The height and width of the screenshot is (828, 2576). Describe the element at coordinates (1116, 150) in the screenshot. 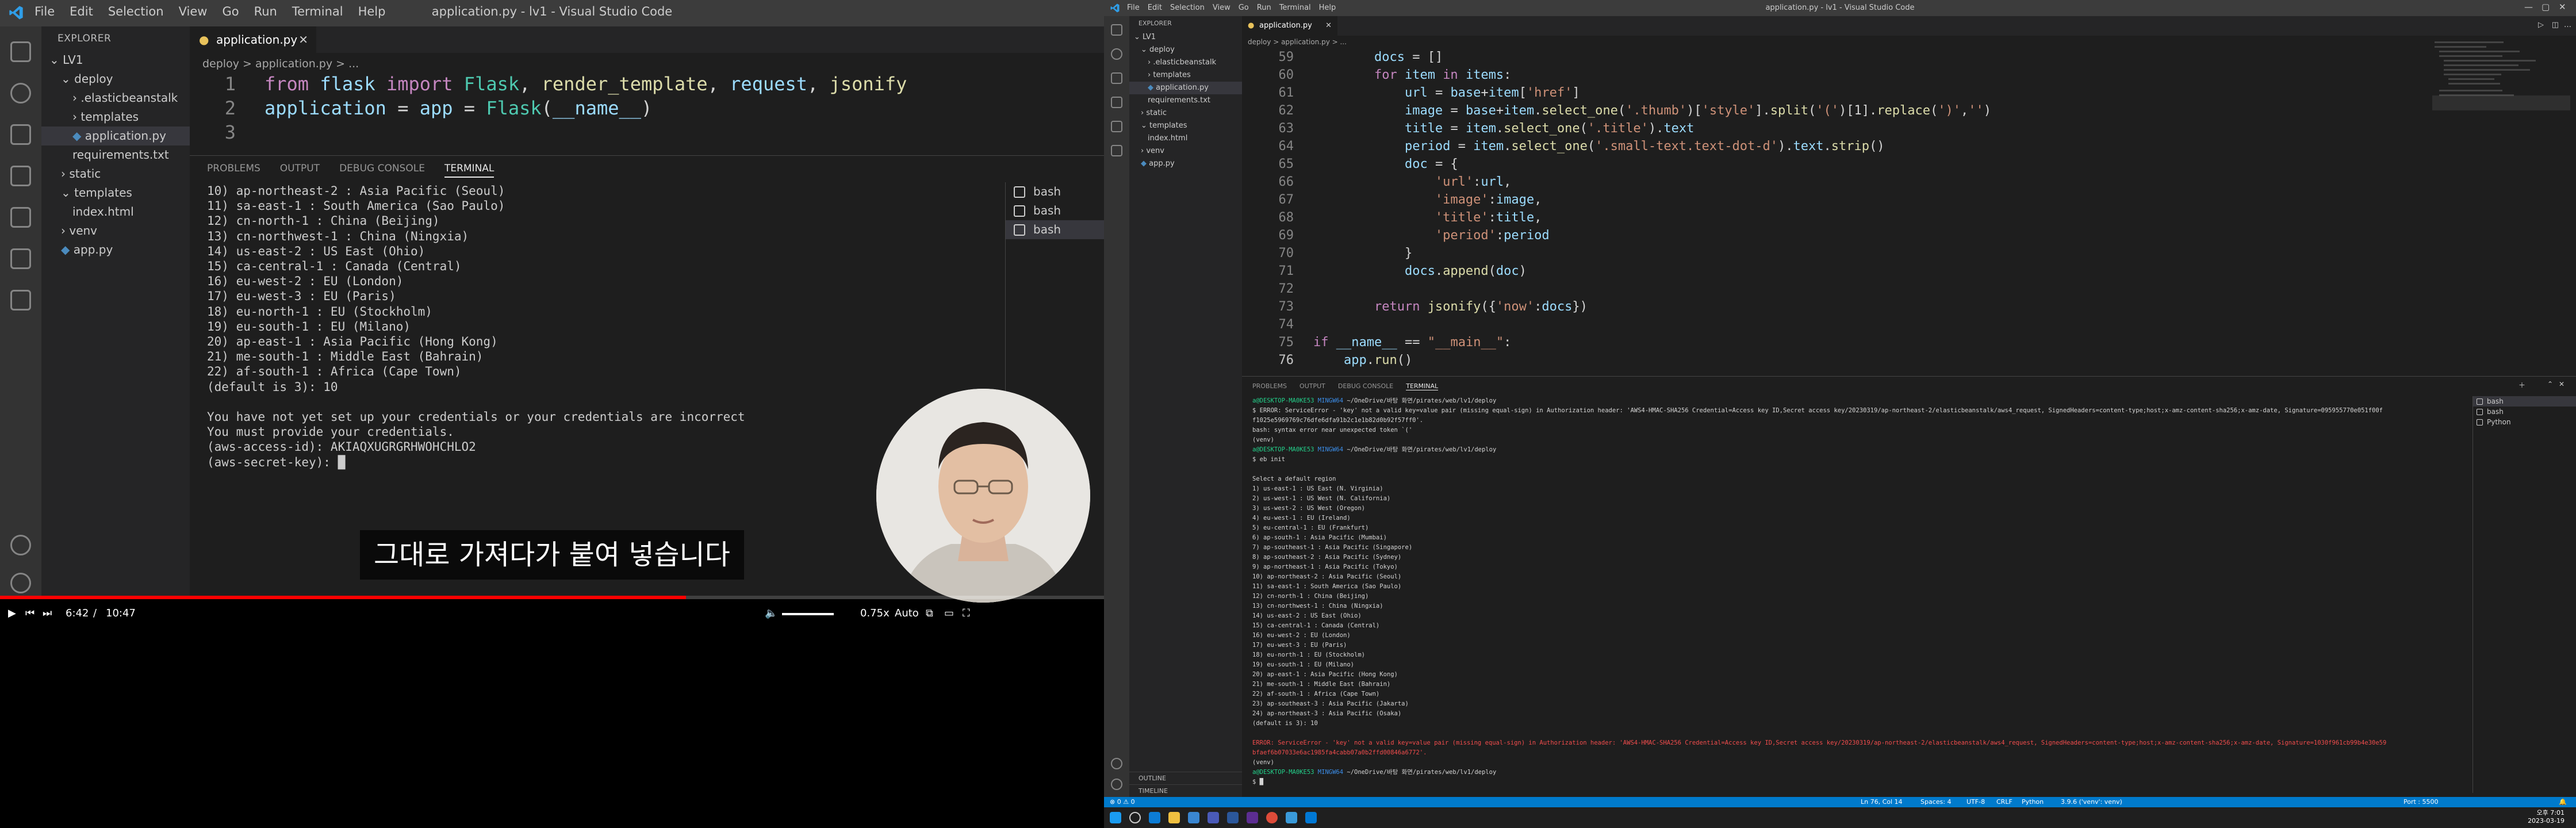

I see `test-icon` at that location.